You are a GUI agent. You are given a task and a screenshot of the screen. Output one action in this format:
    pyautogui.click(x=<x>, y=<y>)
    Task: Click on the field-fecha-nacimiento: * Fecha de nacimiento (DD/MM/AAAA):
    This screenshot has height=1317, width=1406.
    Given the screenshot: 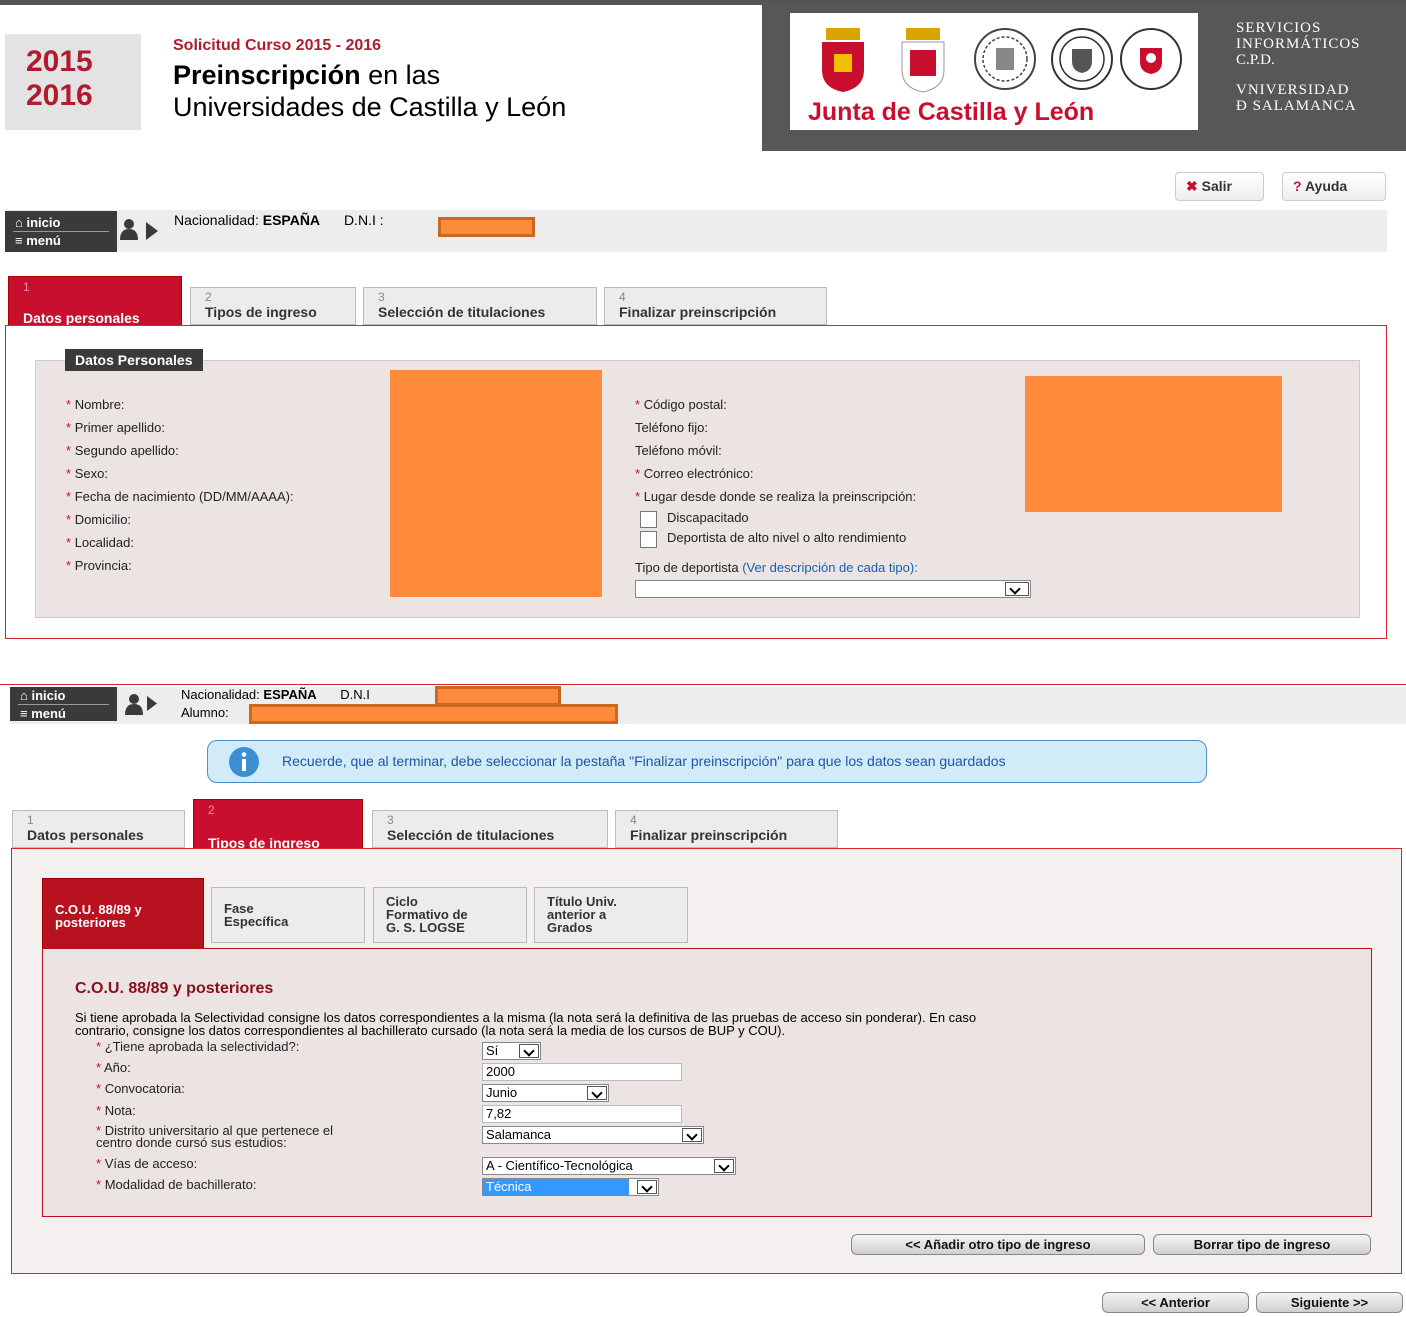 What is the action you would take?
    pyautogui.click(x=180, y=496)
    